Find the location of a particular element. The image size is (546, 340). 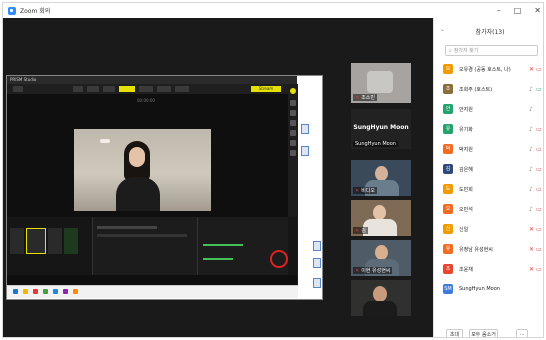

avatar: 도 is located at coordinates (448, 189).